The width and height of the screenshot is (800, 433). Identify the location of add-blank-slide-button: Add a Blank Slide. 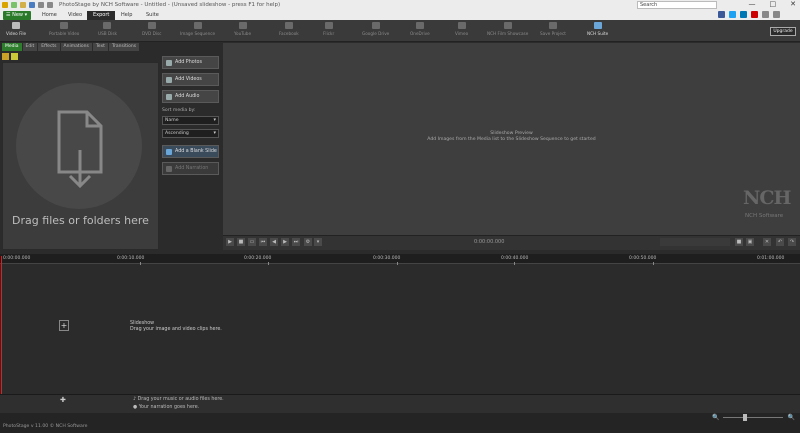
(190, 151).